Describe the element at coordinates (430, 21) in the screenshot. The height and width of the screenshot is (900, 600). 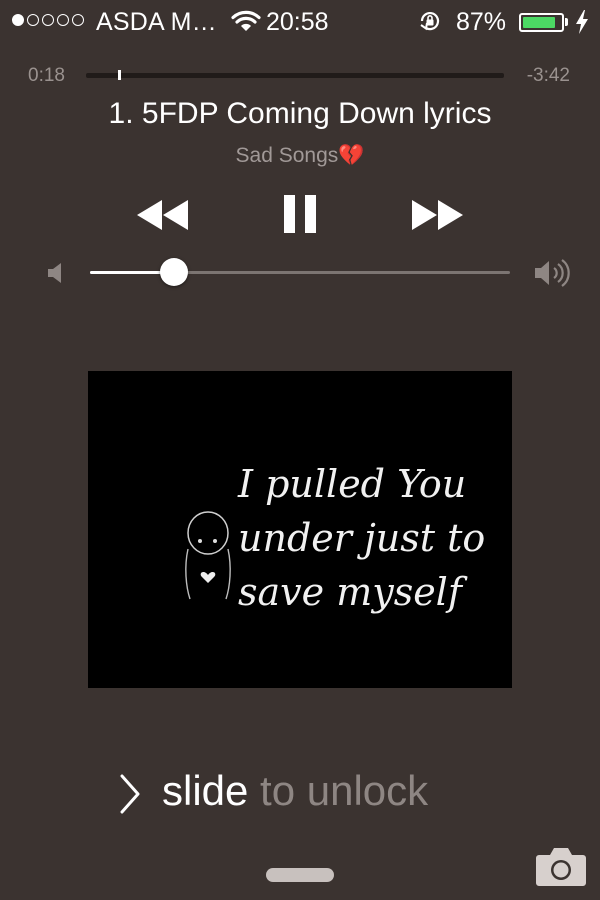
I see `orientation-lock-icon` at that location.